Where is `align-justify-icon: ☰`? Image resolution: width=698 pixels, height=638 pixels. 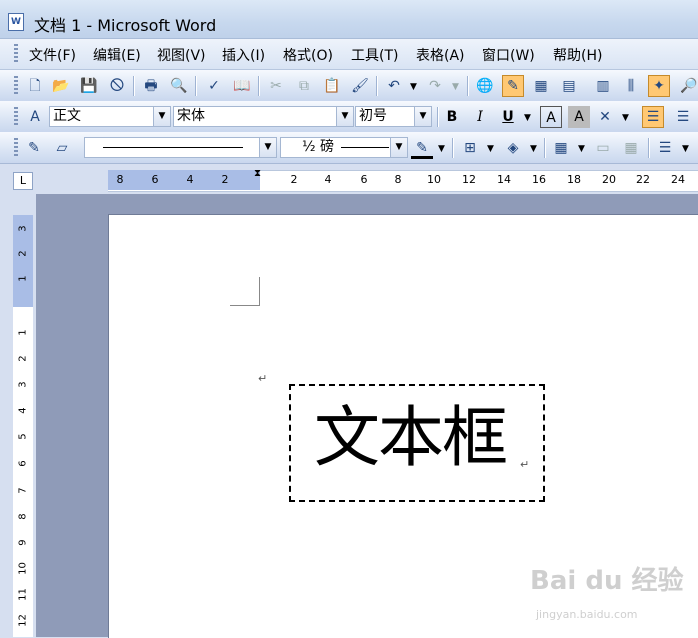
align-justify-icon: ☰ is located at coordinates (653, 117).